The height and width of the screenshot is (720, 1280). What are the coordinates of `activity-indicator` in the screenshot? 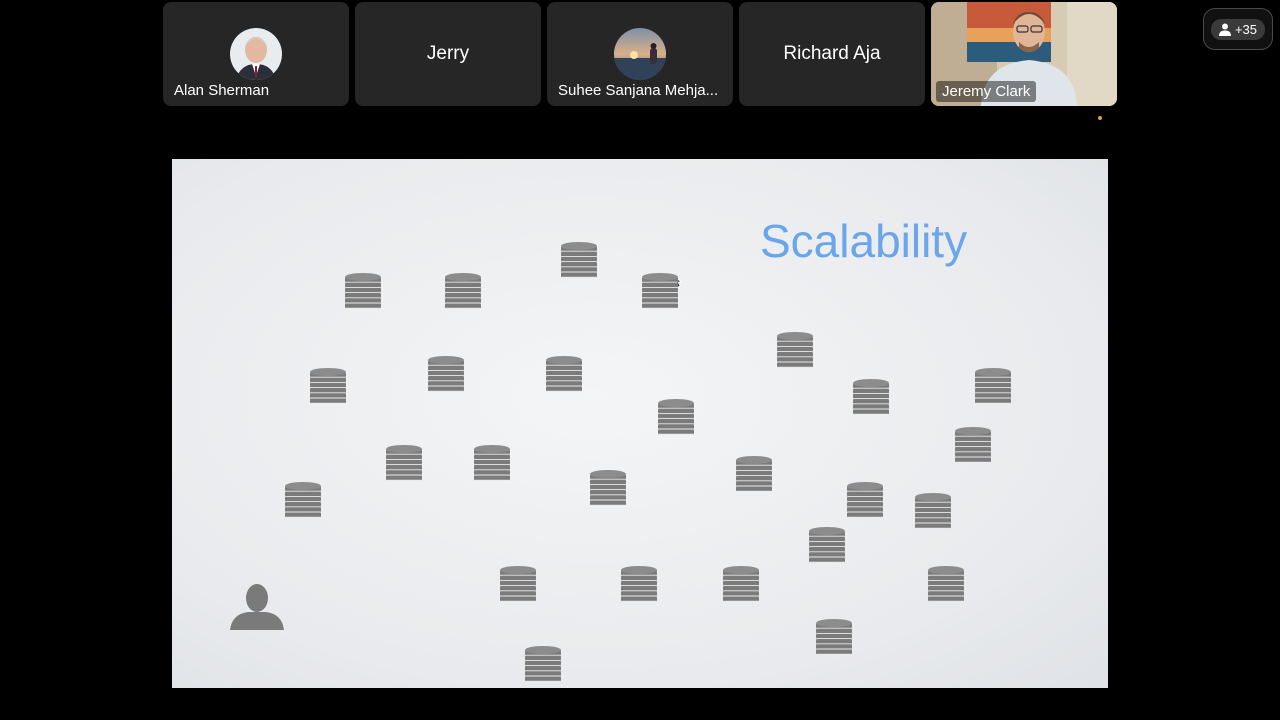 It's located at (1100, 118).